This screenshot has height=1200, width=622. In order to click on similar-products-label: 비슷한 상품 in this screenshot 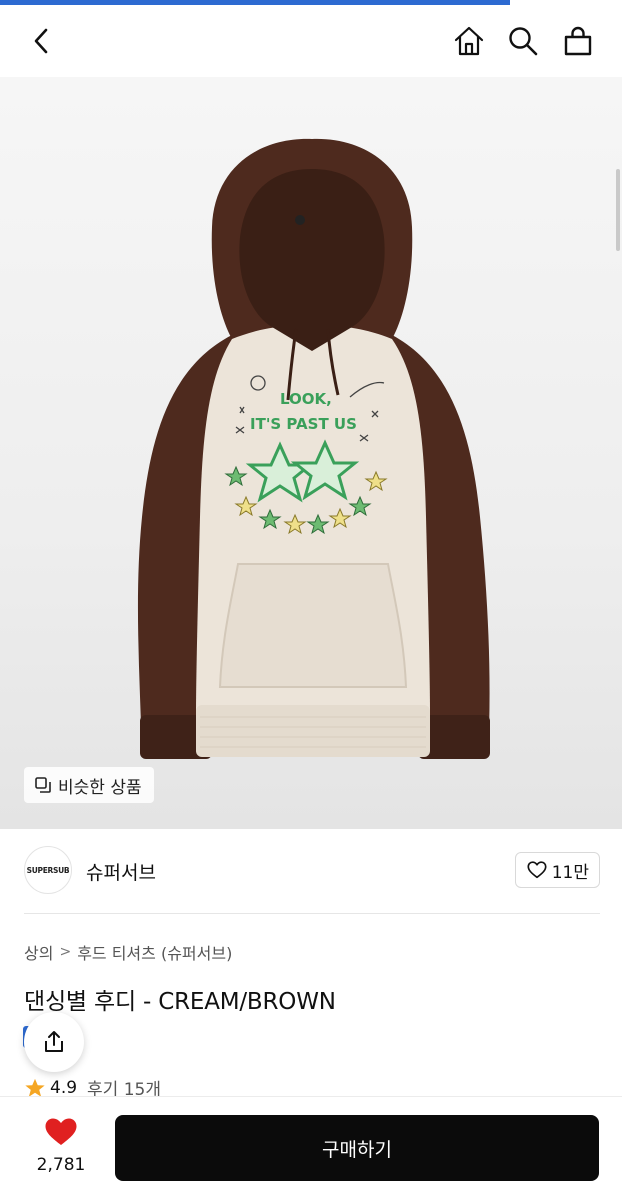, I will do `click(100, 787)`.